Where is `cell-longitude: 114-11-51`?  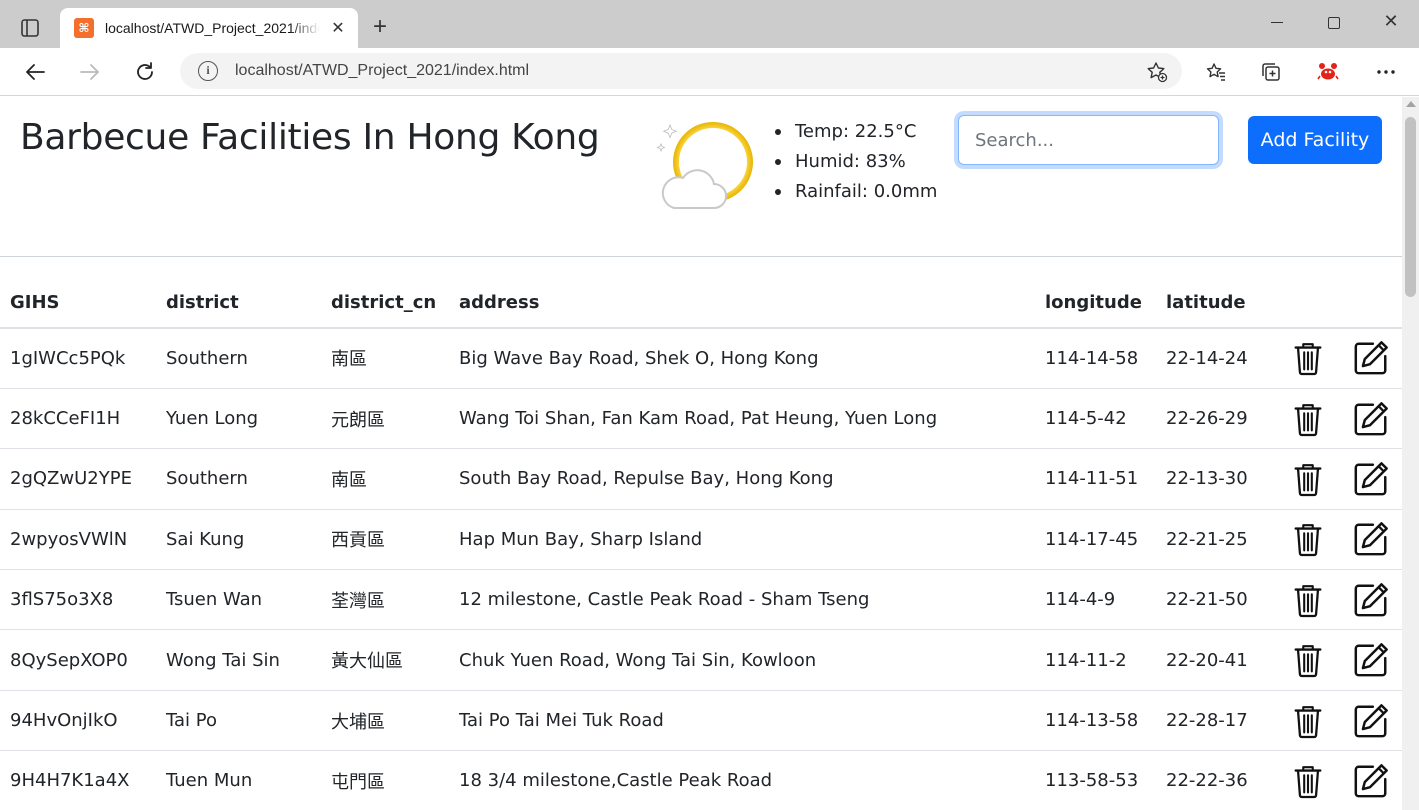
cell-longitude: 114-11-51 is located at coordinates (1095, 479).